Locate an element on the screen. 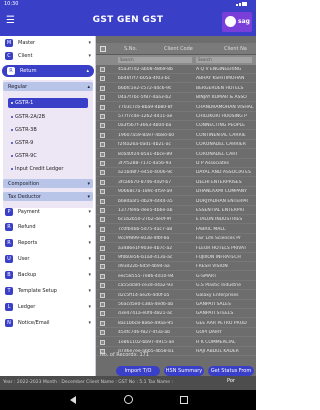  table-row: 6c1b2b50-27b2-4e0f-9f ETALON INDUSTRIES is located at coordinates (176, 220).